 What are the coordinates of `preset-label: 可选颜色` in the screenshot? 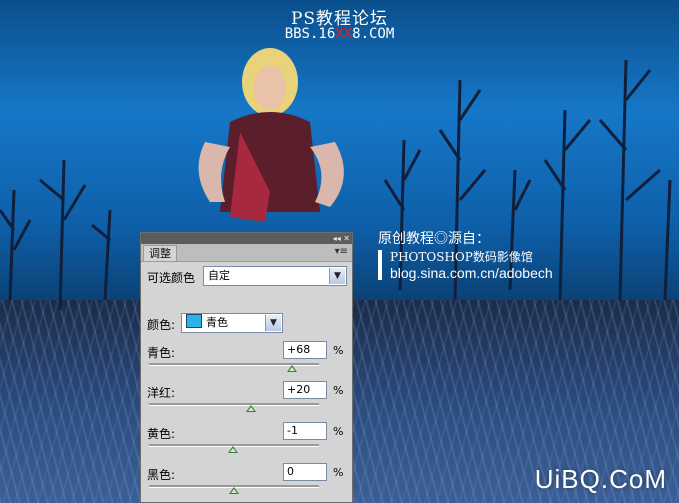 It's located at (171, 278).